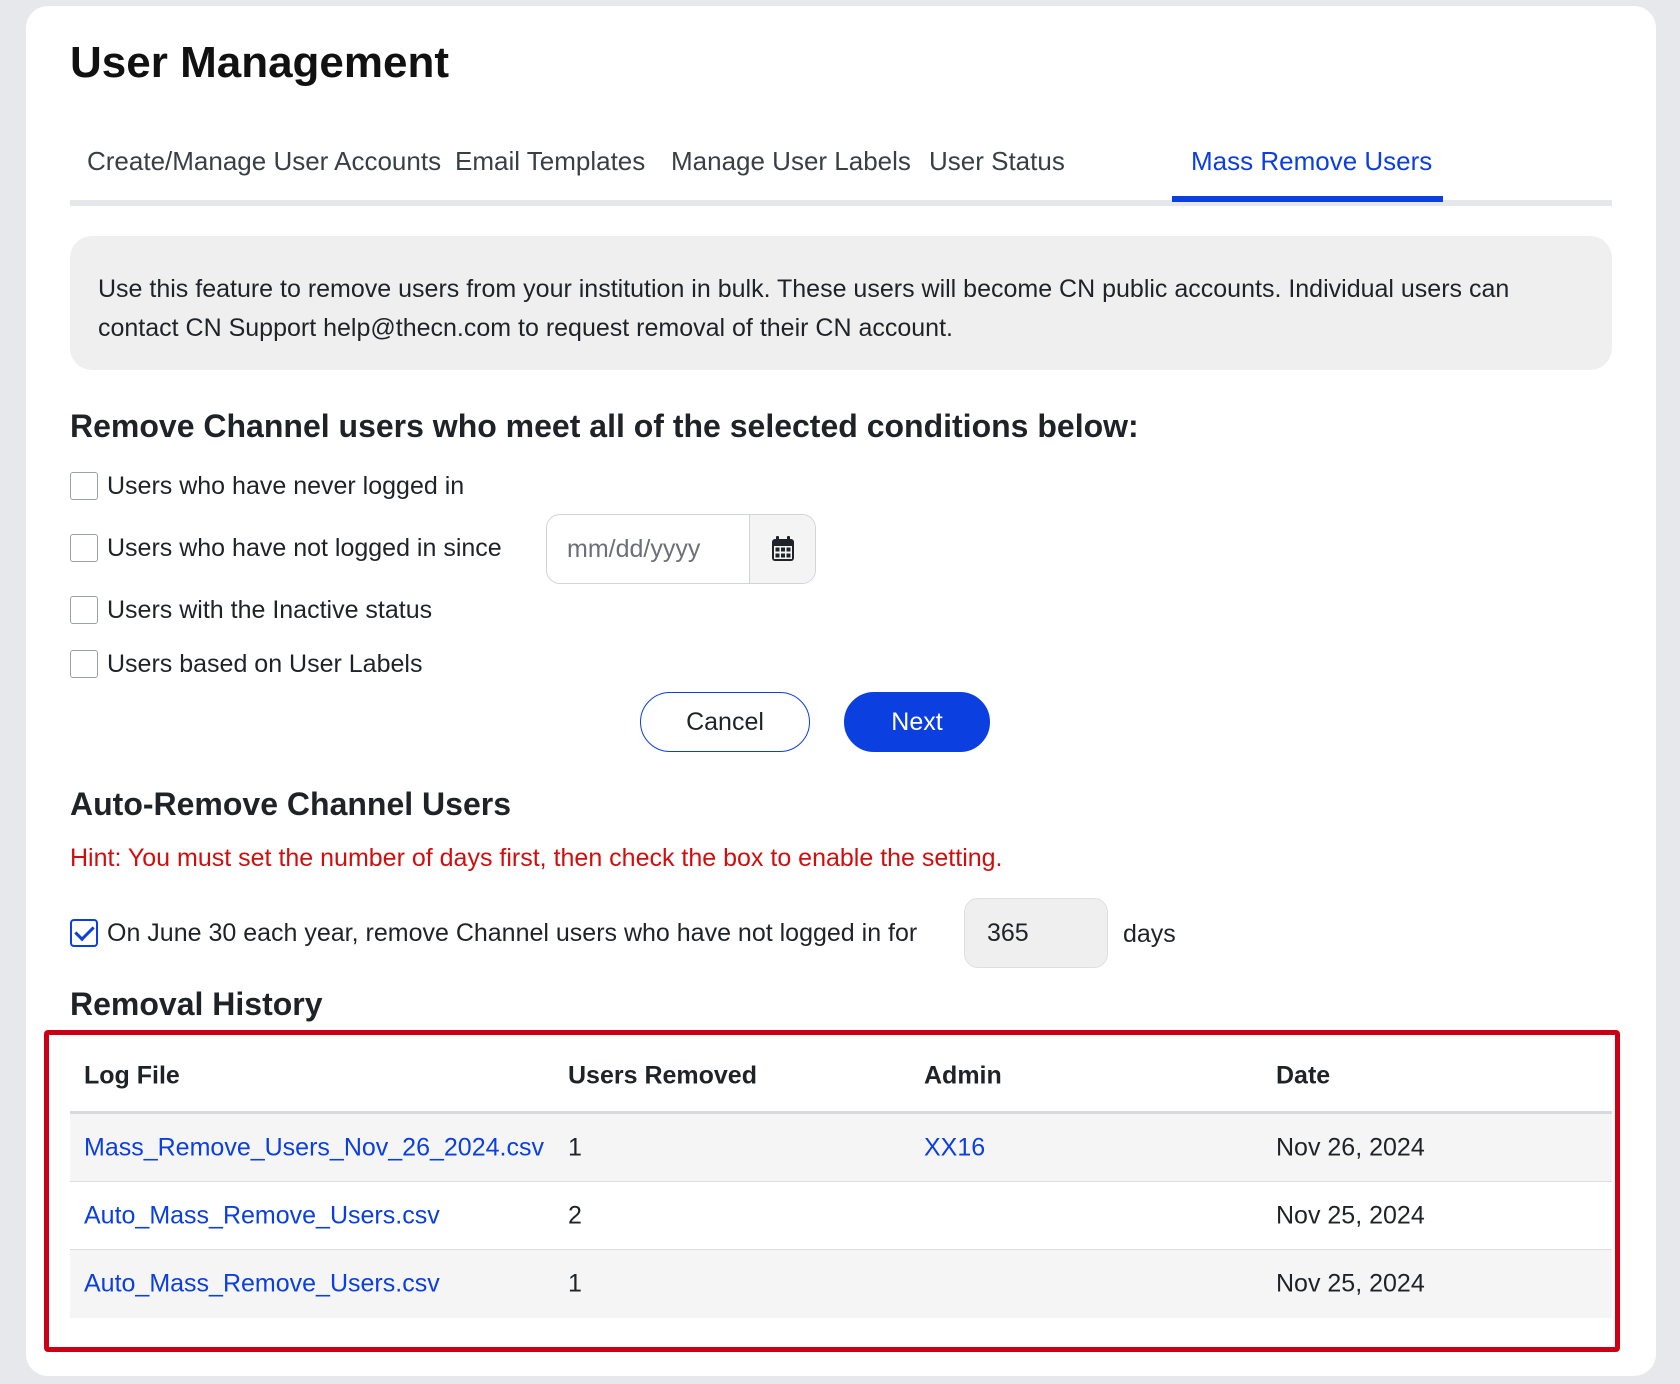 This screenshot has height=1384, width=1680. Describe the element at coordinates (963, 1075) in the screenshot. I see `column-header-admin: Admin` at that location.